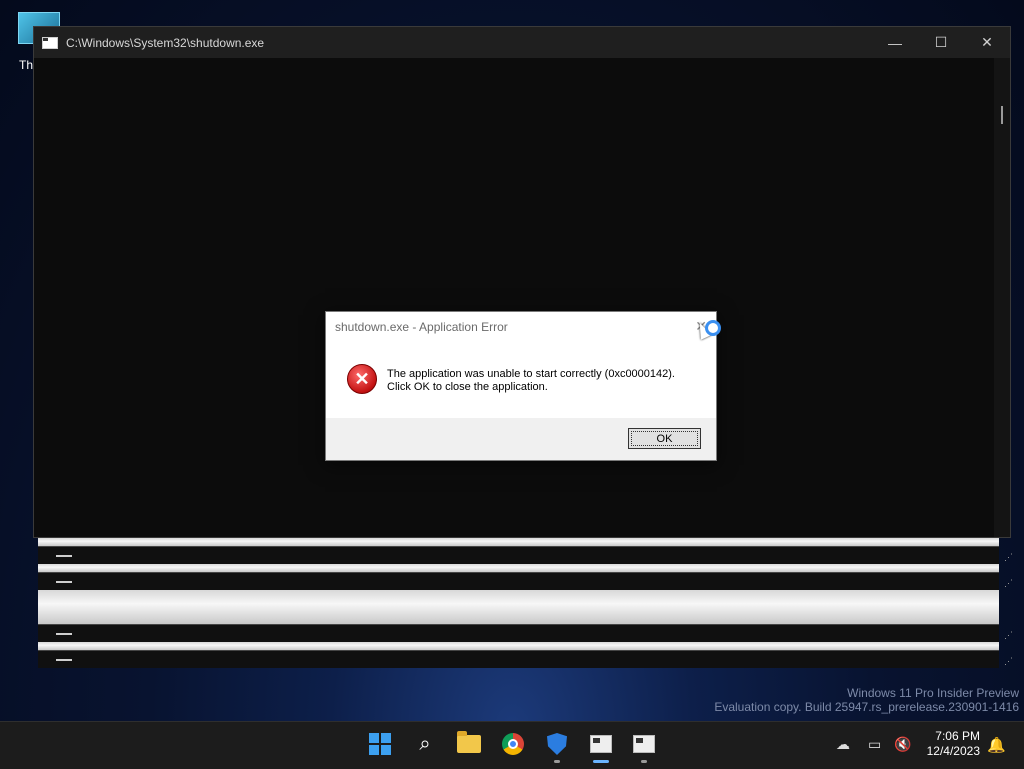 The image size is (1024, 769). I want to click on console-taskbar-button, so click(601, 744).